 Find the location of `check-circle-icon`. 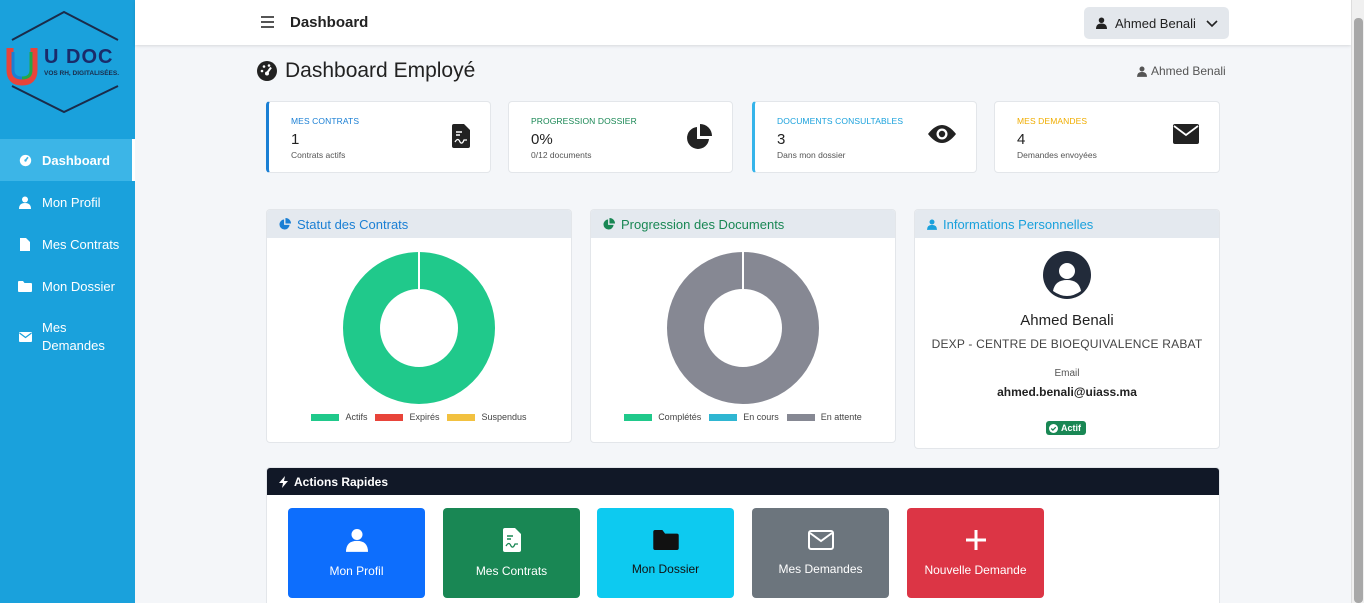

check-circle-icon is located at coordinates (1053, 428).